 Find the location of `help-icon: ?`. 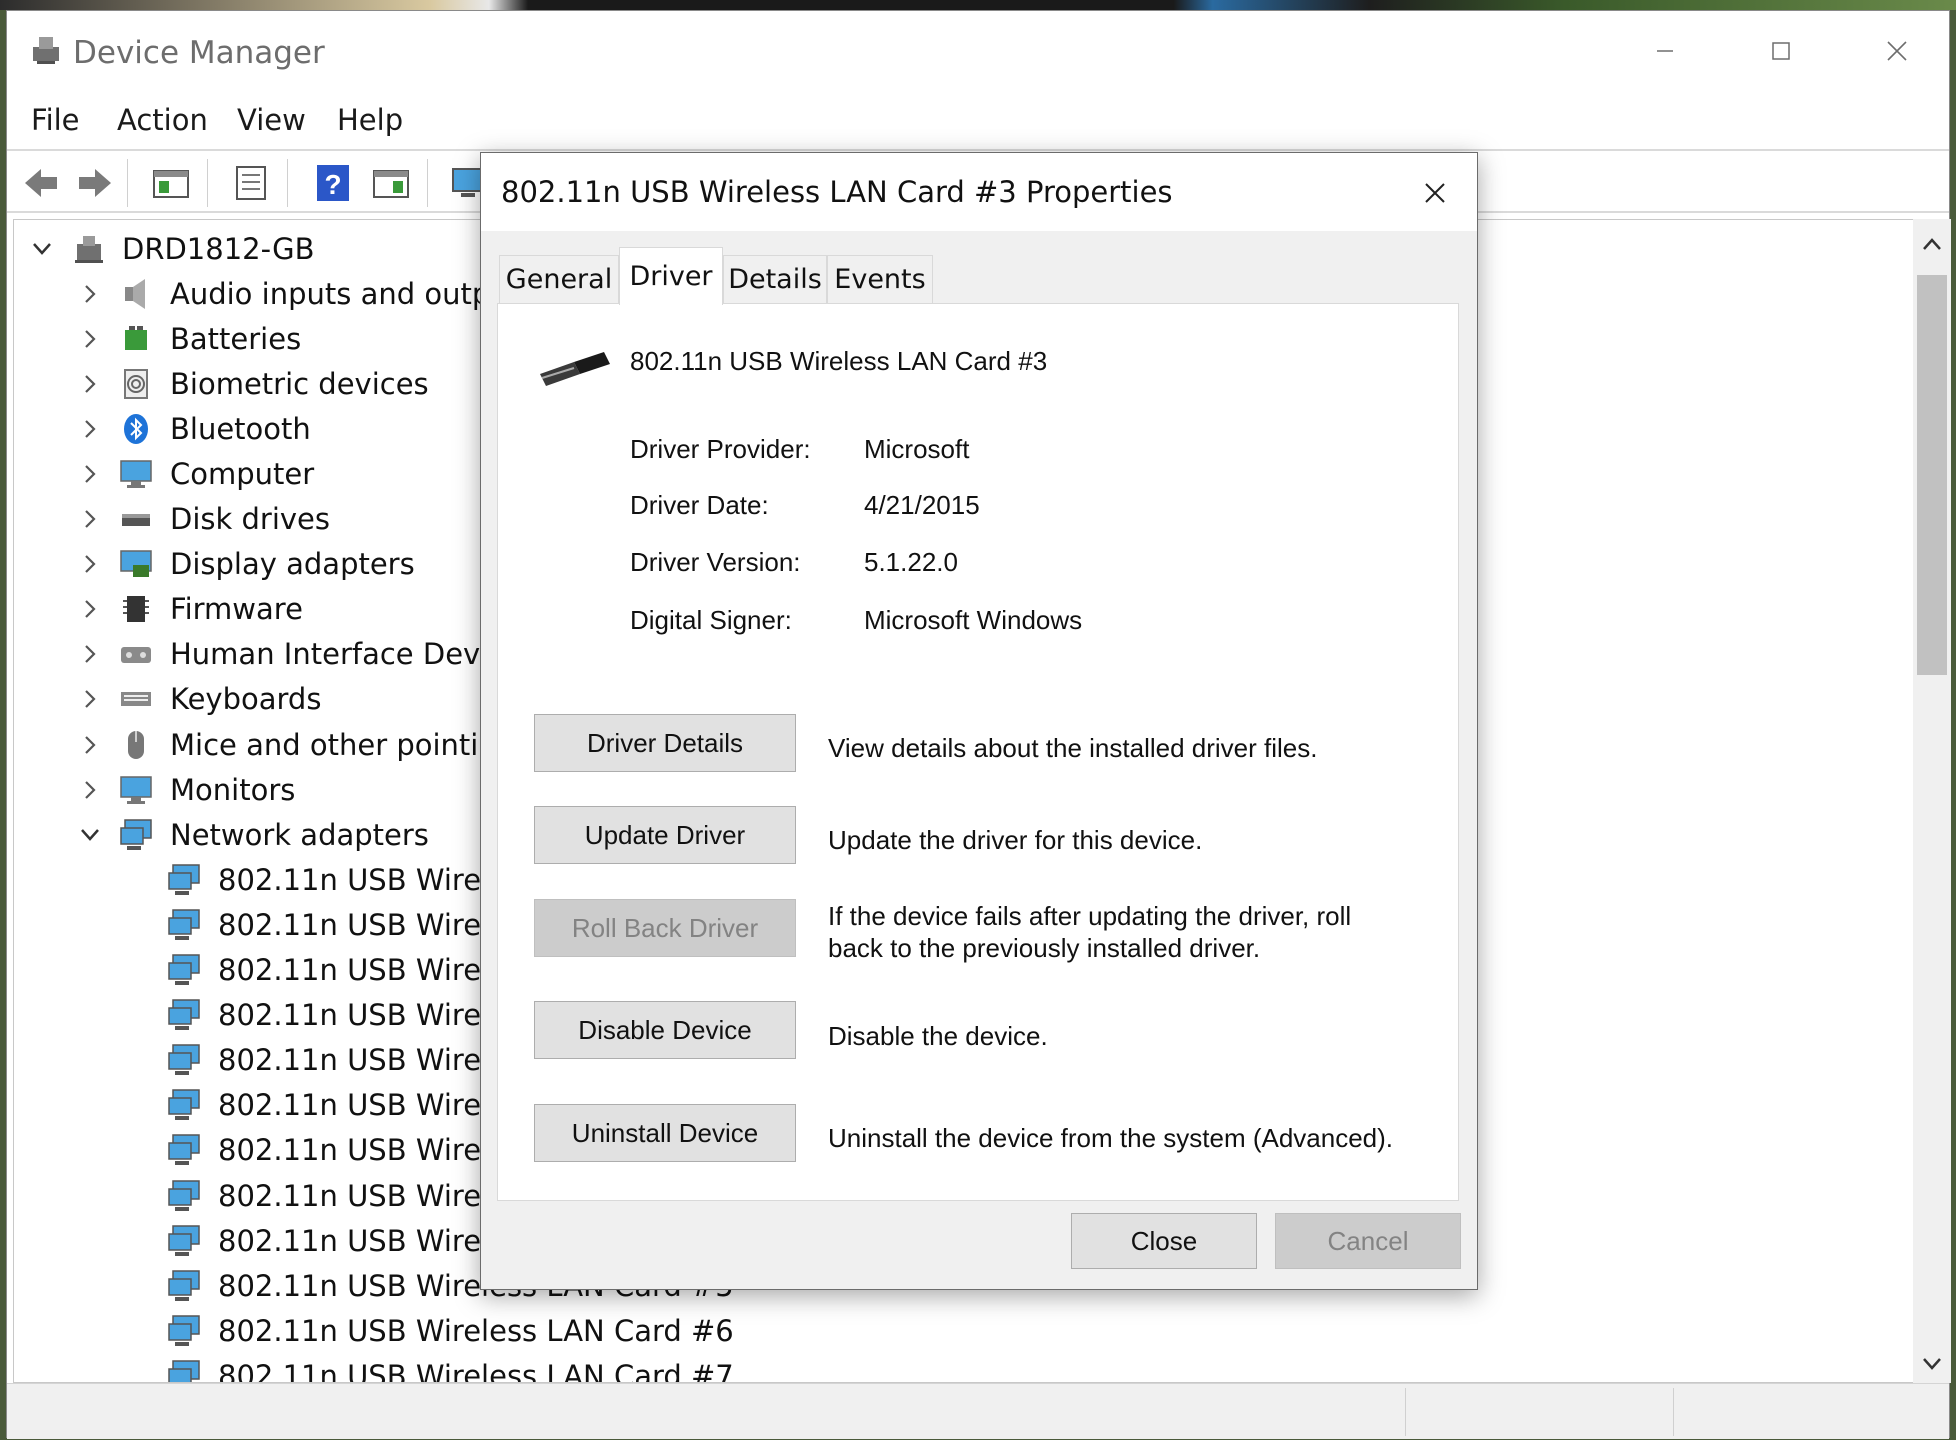

help-icon: ? is located at coordinates (333, 183).